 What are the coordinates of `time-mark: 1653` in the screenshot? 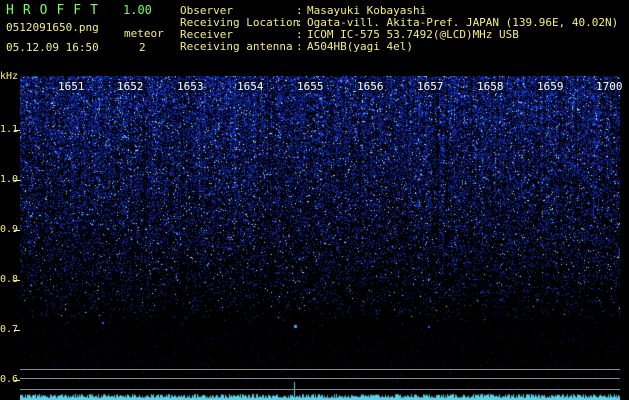 It's located at (190, 86).